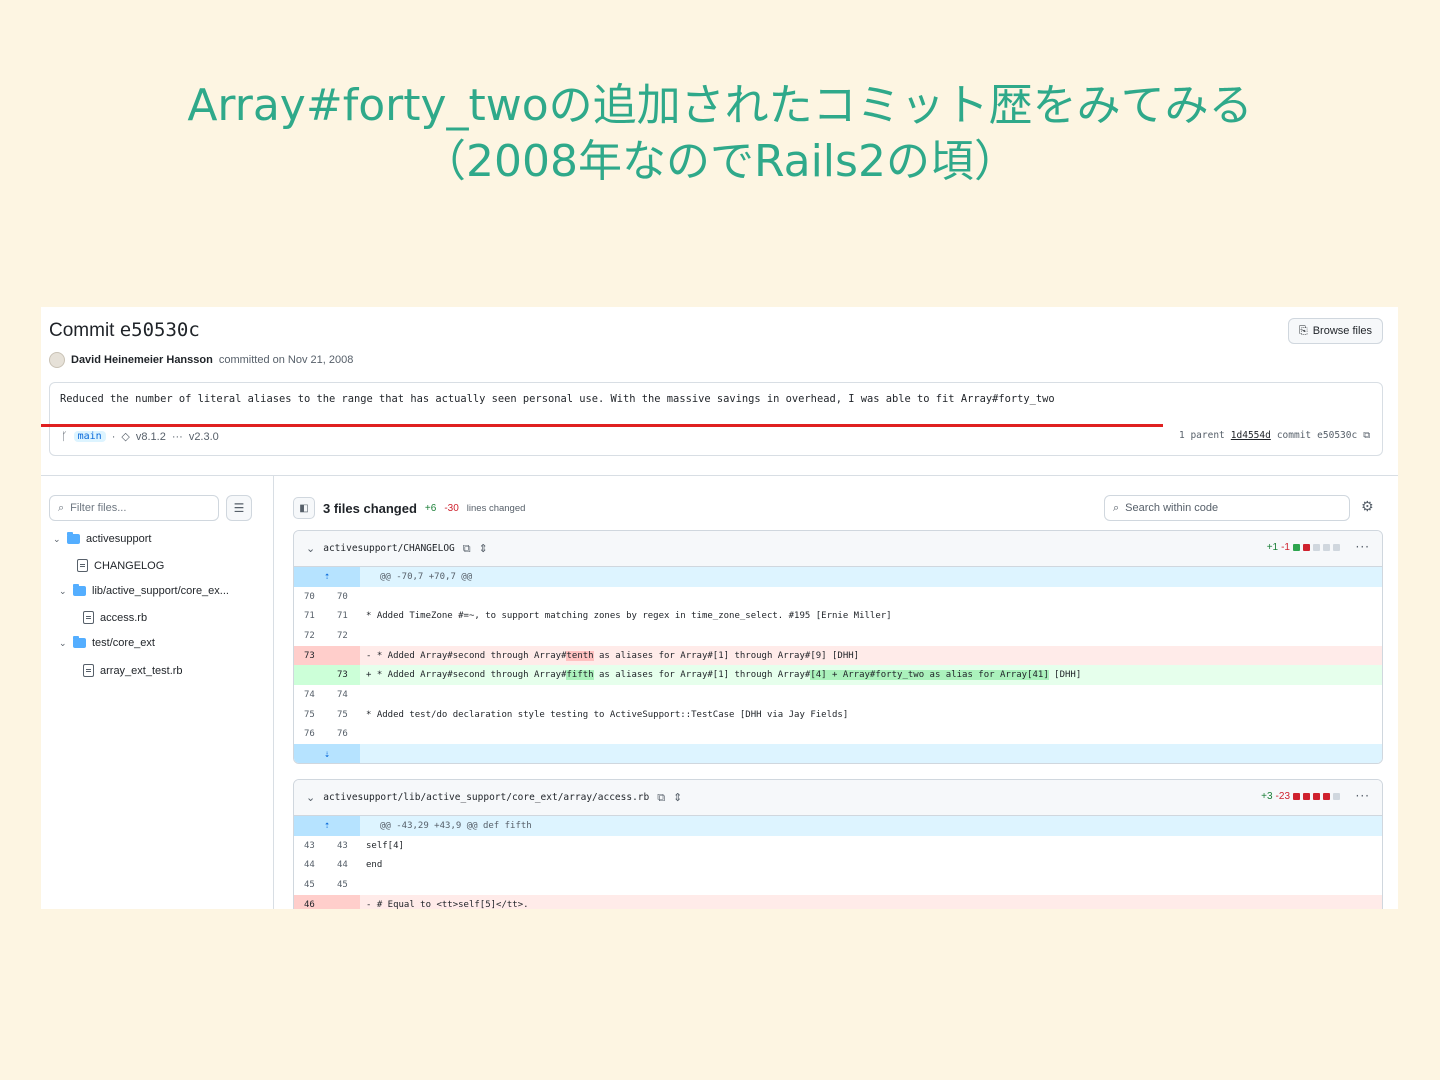 The height and width of the screenshot is (1080, 1440). What do you see at coordinates (239, 508) in the screenshot?
I see `filter-button: ☰` at bounding box center [239, 508].